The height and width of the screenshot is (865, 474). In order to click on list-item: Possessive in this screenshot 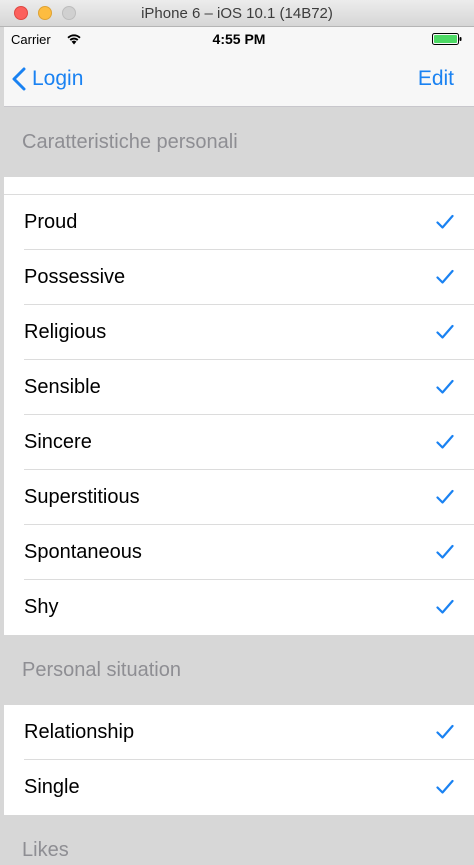, I will do `click(239, 277)`.